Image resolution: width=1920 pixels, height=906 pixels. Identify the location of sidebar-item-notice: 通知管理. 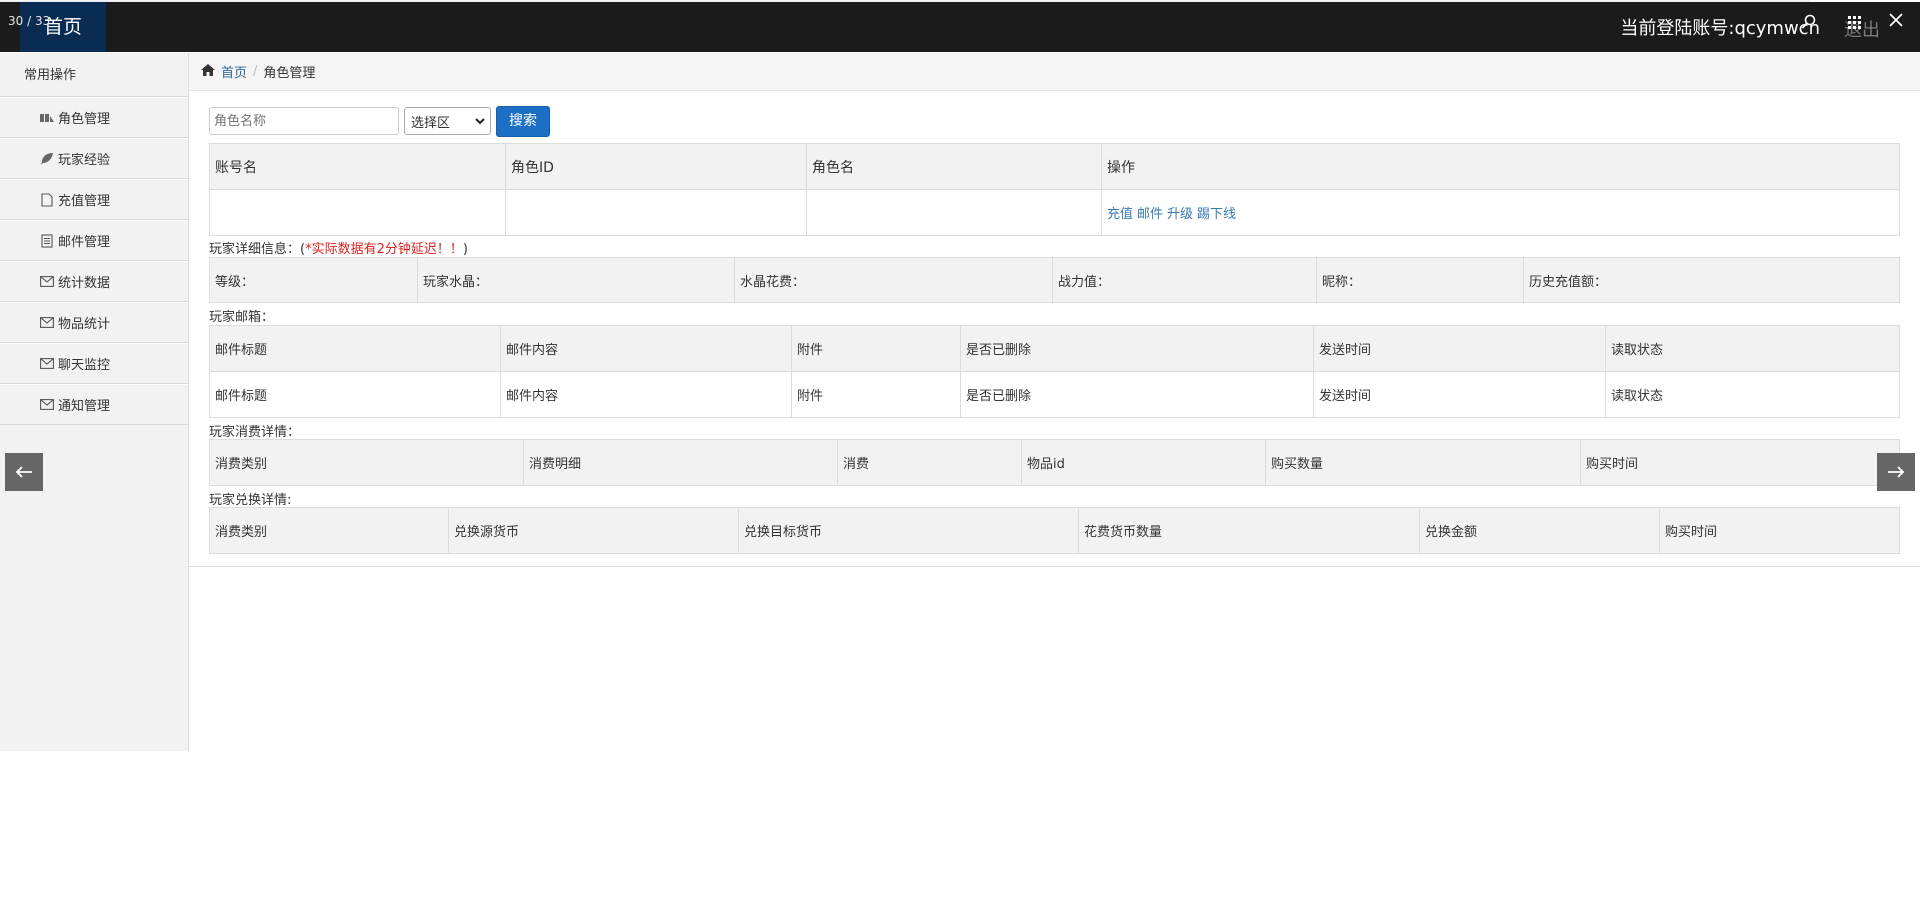
(94, 404).